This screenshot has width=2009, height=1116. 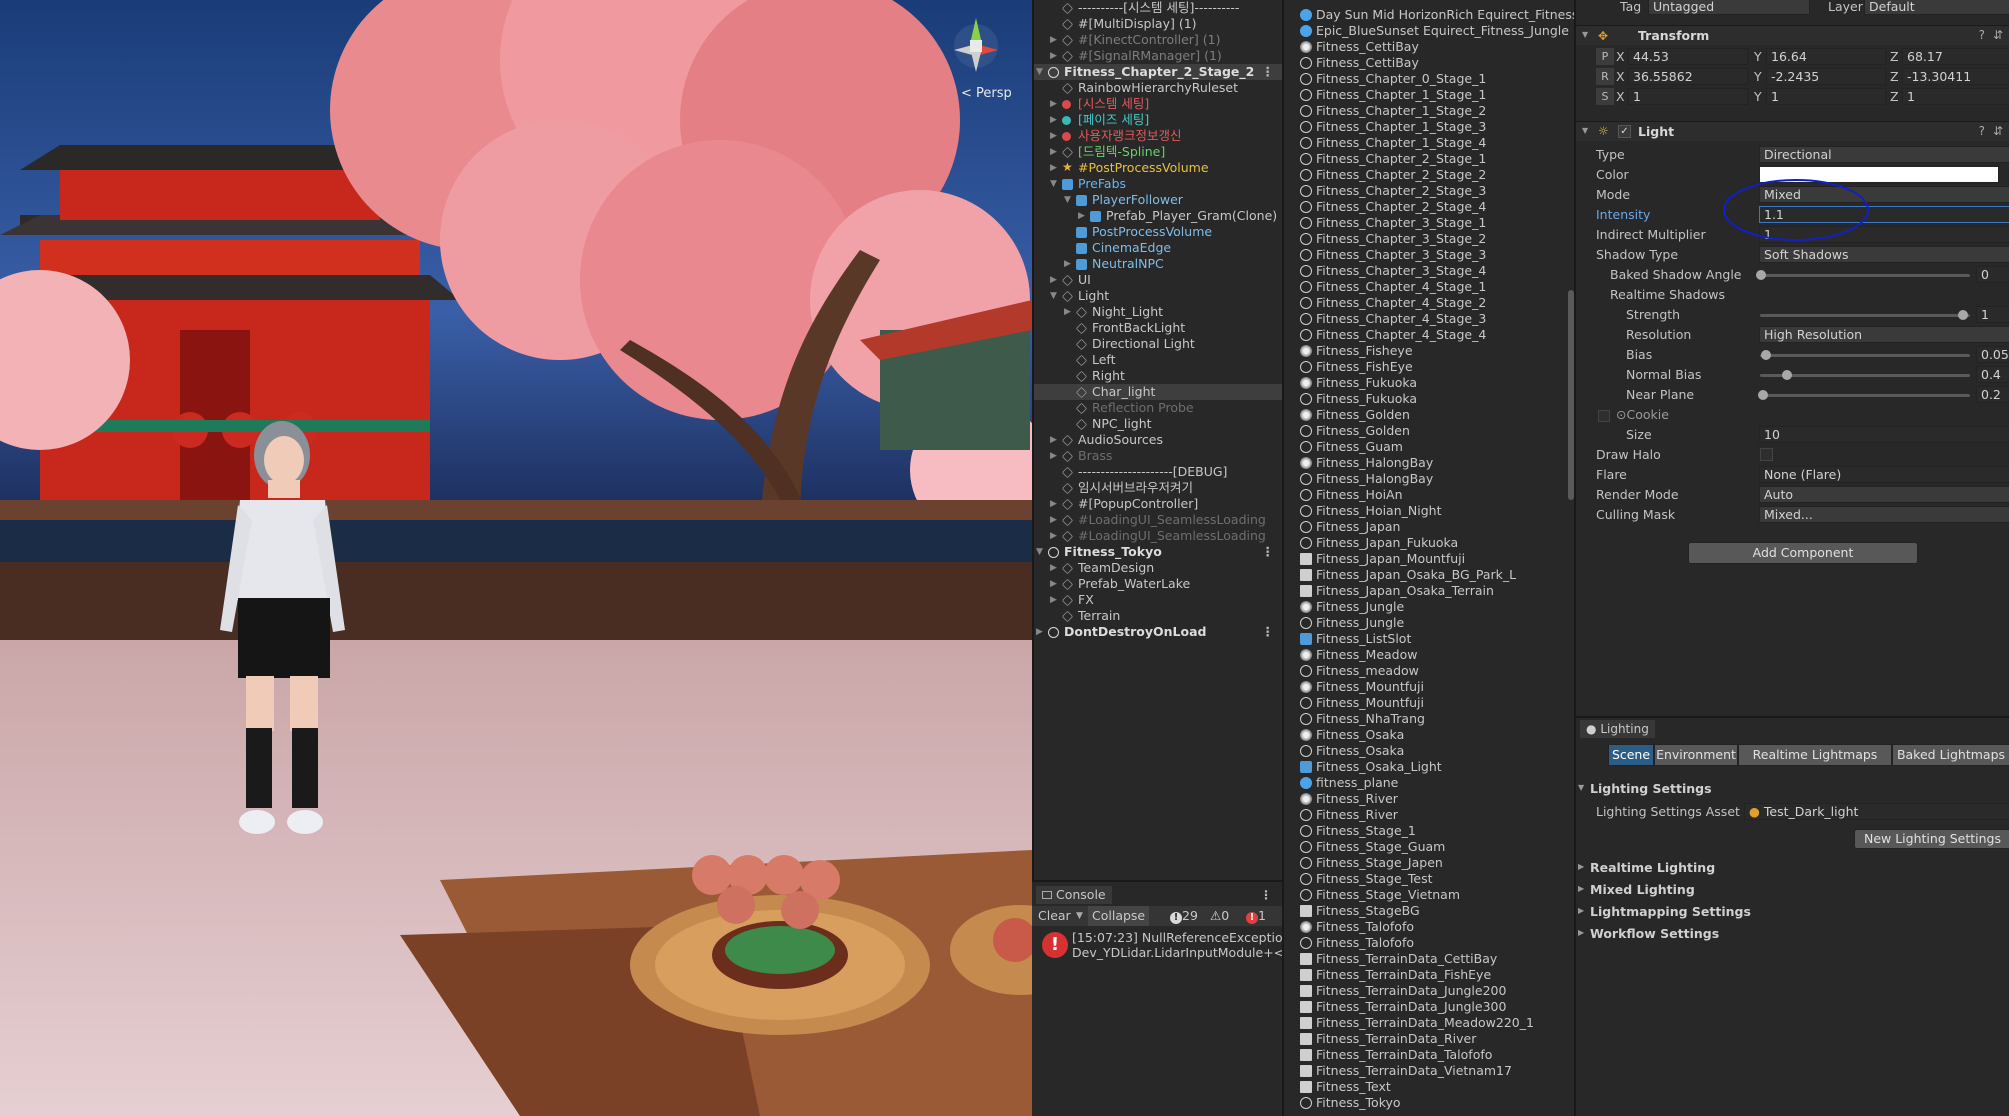 I want to click on lightmapping-settings-foldout: Lightmapping Settings, so click(x=1664, y=911).